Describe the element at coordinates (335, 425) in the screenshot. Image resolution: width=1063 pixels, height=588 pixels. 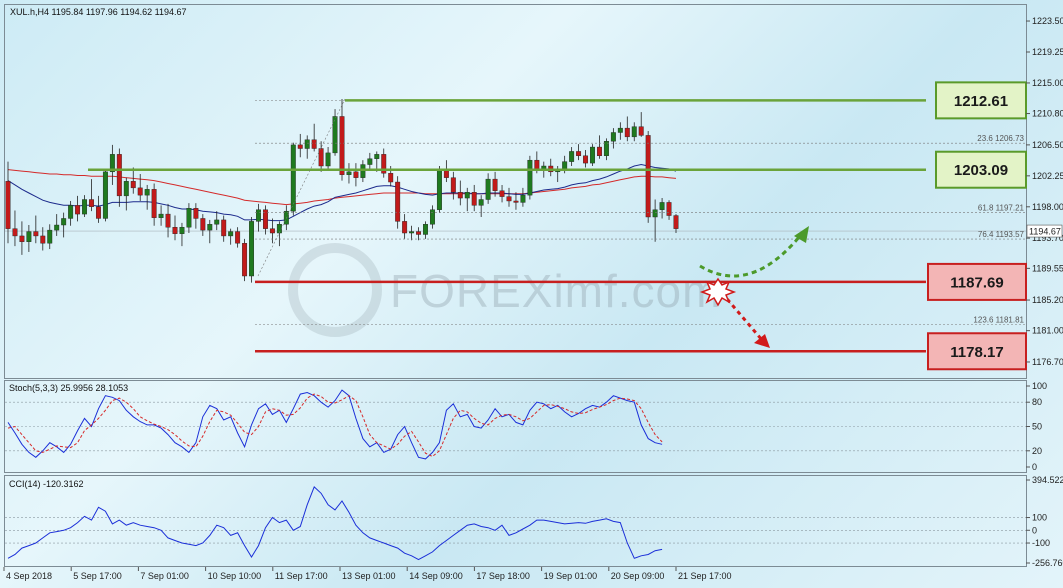
I see `stoch-d-line` at that location.